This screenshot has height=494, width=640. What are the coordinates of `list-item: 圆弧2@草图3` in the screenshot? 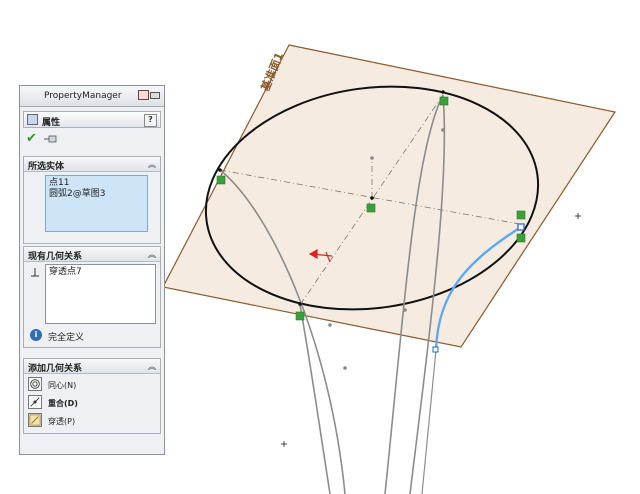 It's located at (96, 194).